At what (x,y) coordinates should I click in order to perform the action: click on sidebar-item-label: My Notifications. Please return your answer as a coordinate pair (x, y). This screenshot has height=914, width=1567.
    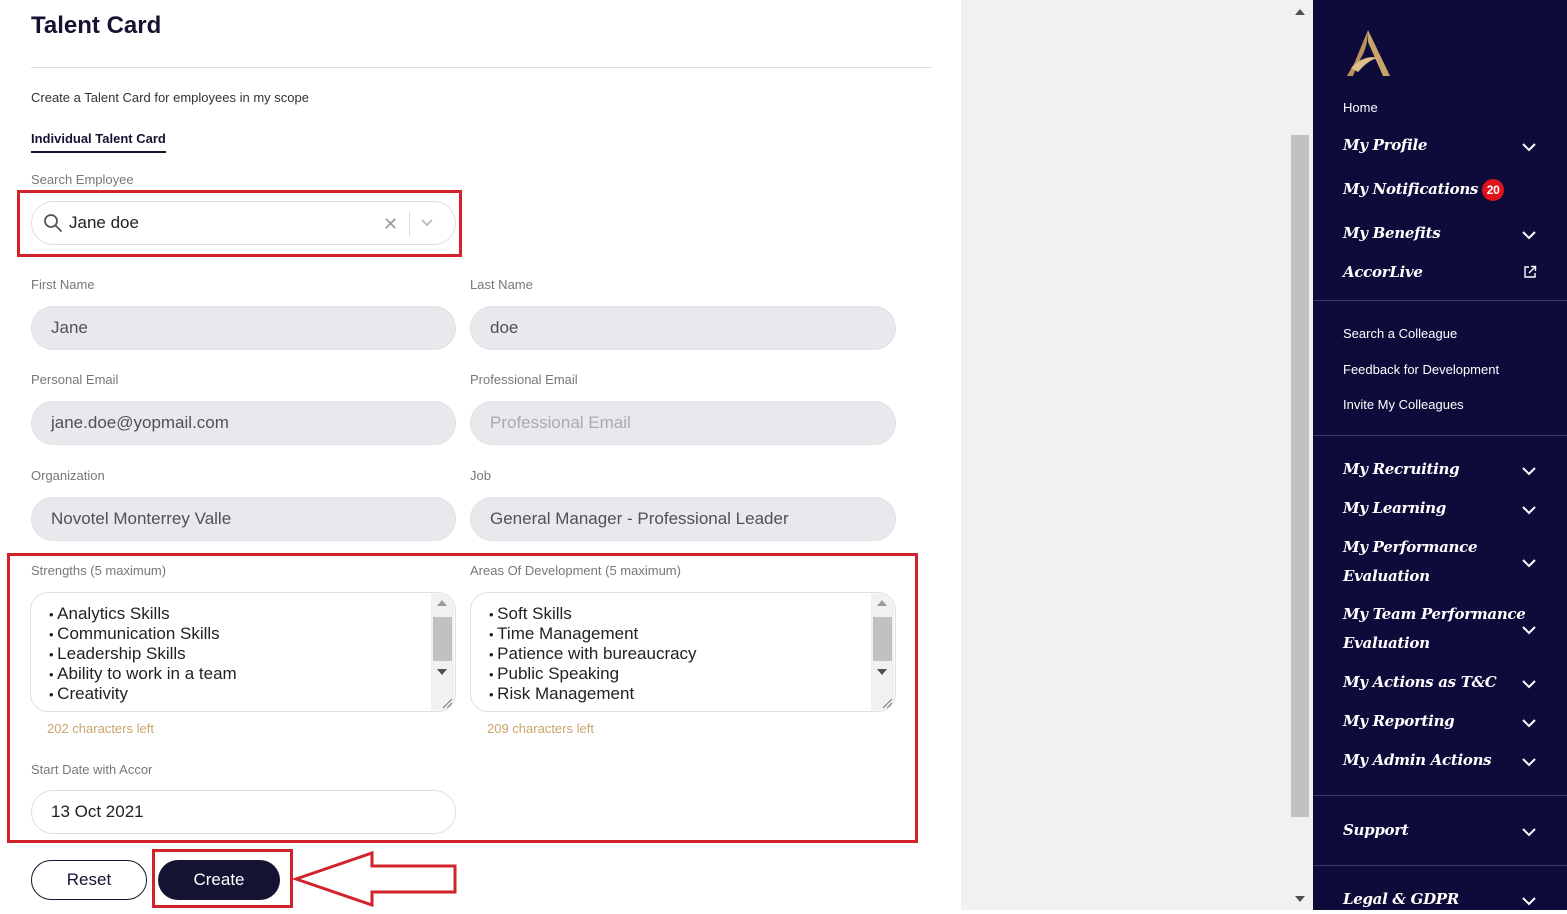
    Looking at the image, I should click on (1411, 189).